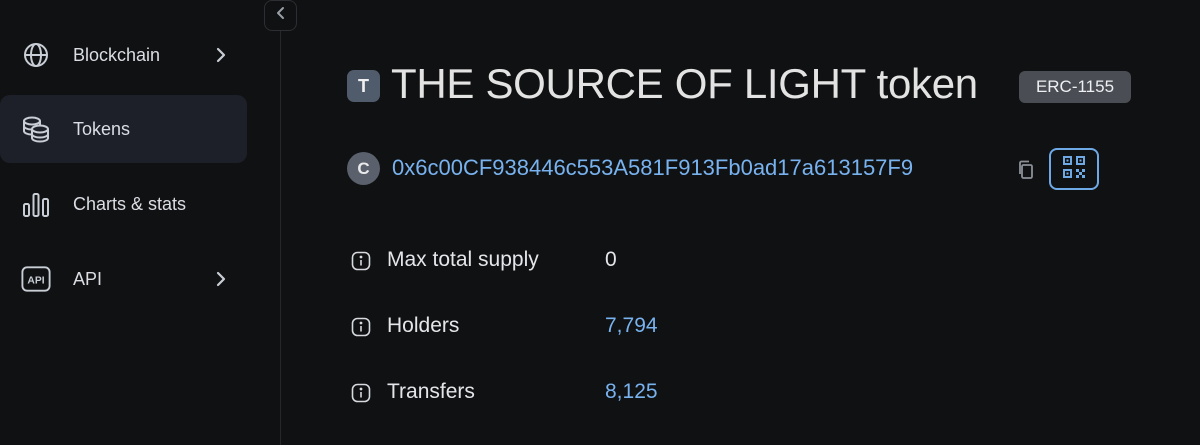  I want to click on svg-text: API, so click(35, 281).